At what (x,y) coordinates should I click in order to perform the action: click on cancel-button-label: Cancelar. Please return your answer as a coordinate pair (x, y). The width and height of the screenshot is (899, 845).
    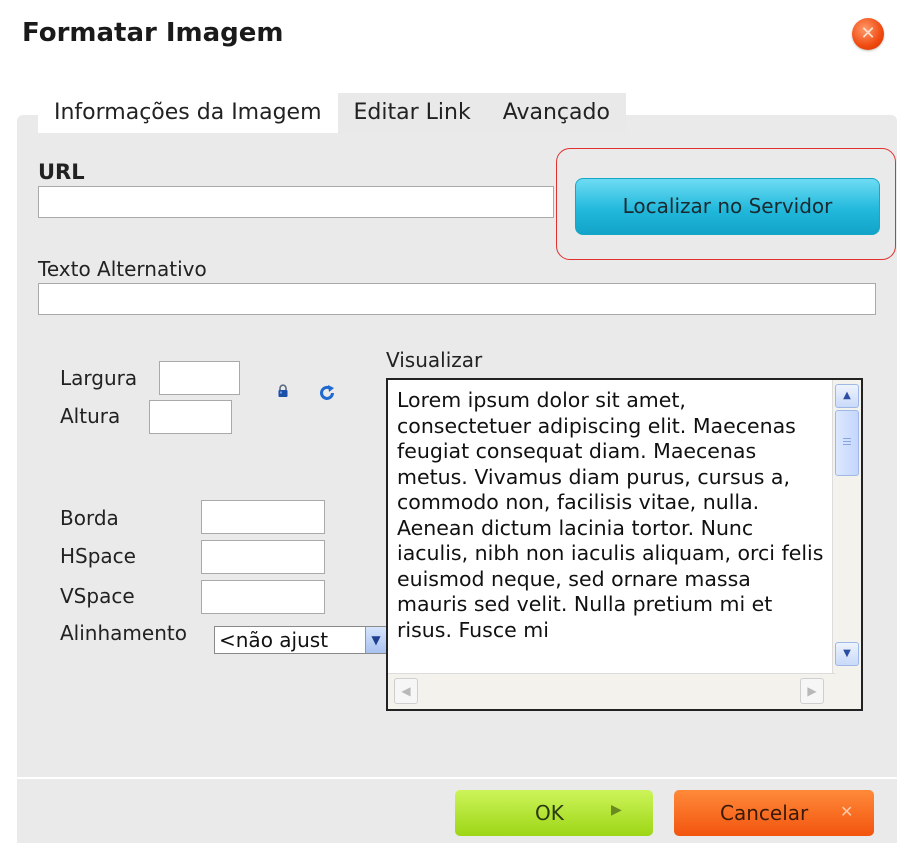
    Looking at the image, I should click on (764, 813).